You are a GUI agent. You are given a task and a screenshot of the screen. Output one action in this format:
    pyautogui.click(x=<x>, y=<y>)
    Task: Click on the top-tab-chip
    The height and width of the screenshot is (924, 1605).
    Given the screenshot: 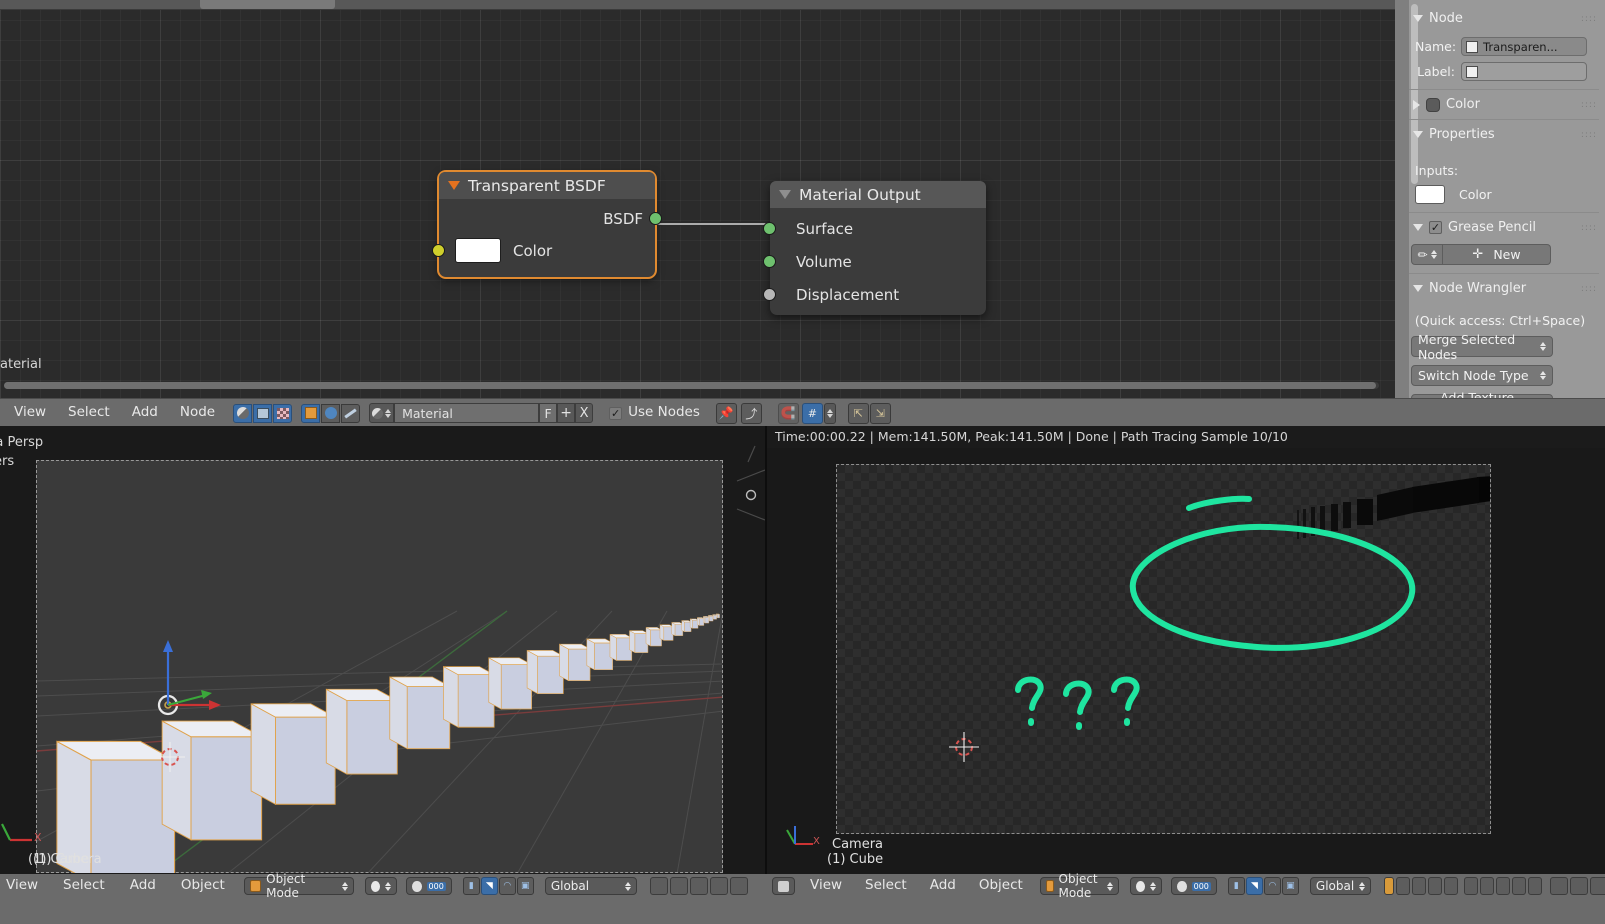 What is the action you would take?
    pyautogui.click(x=267, y=4)
    